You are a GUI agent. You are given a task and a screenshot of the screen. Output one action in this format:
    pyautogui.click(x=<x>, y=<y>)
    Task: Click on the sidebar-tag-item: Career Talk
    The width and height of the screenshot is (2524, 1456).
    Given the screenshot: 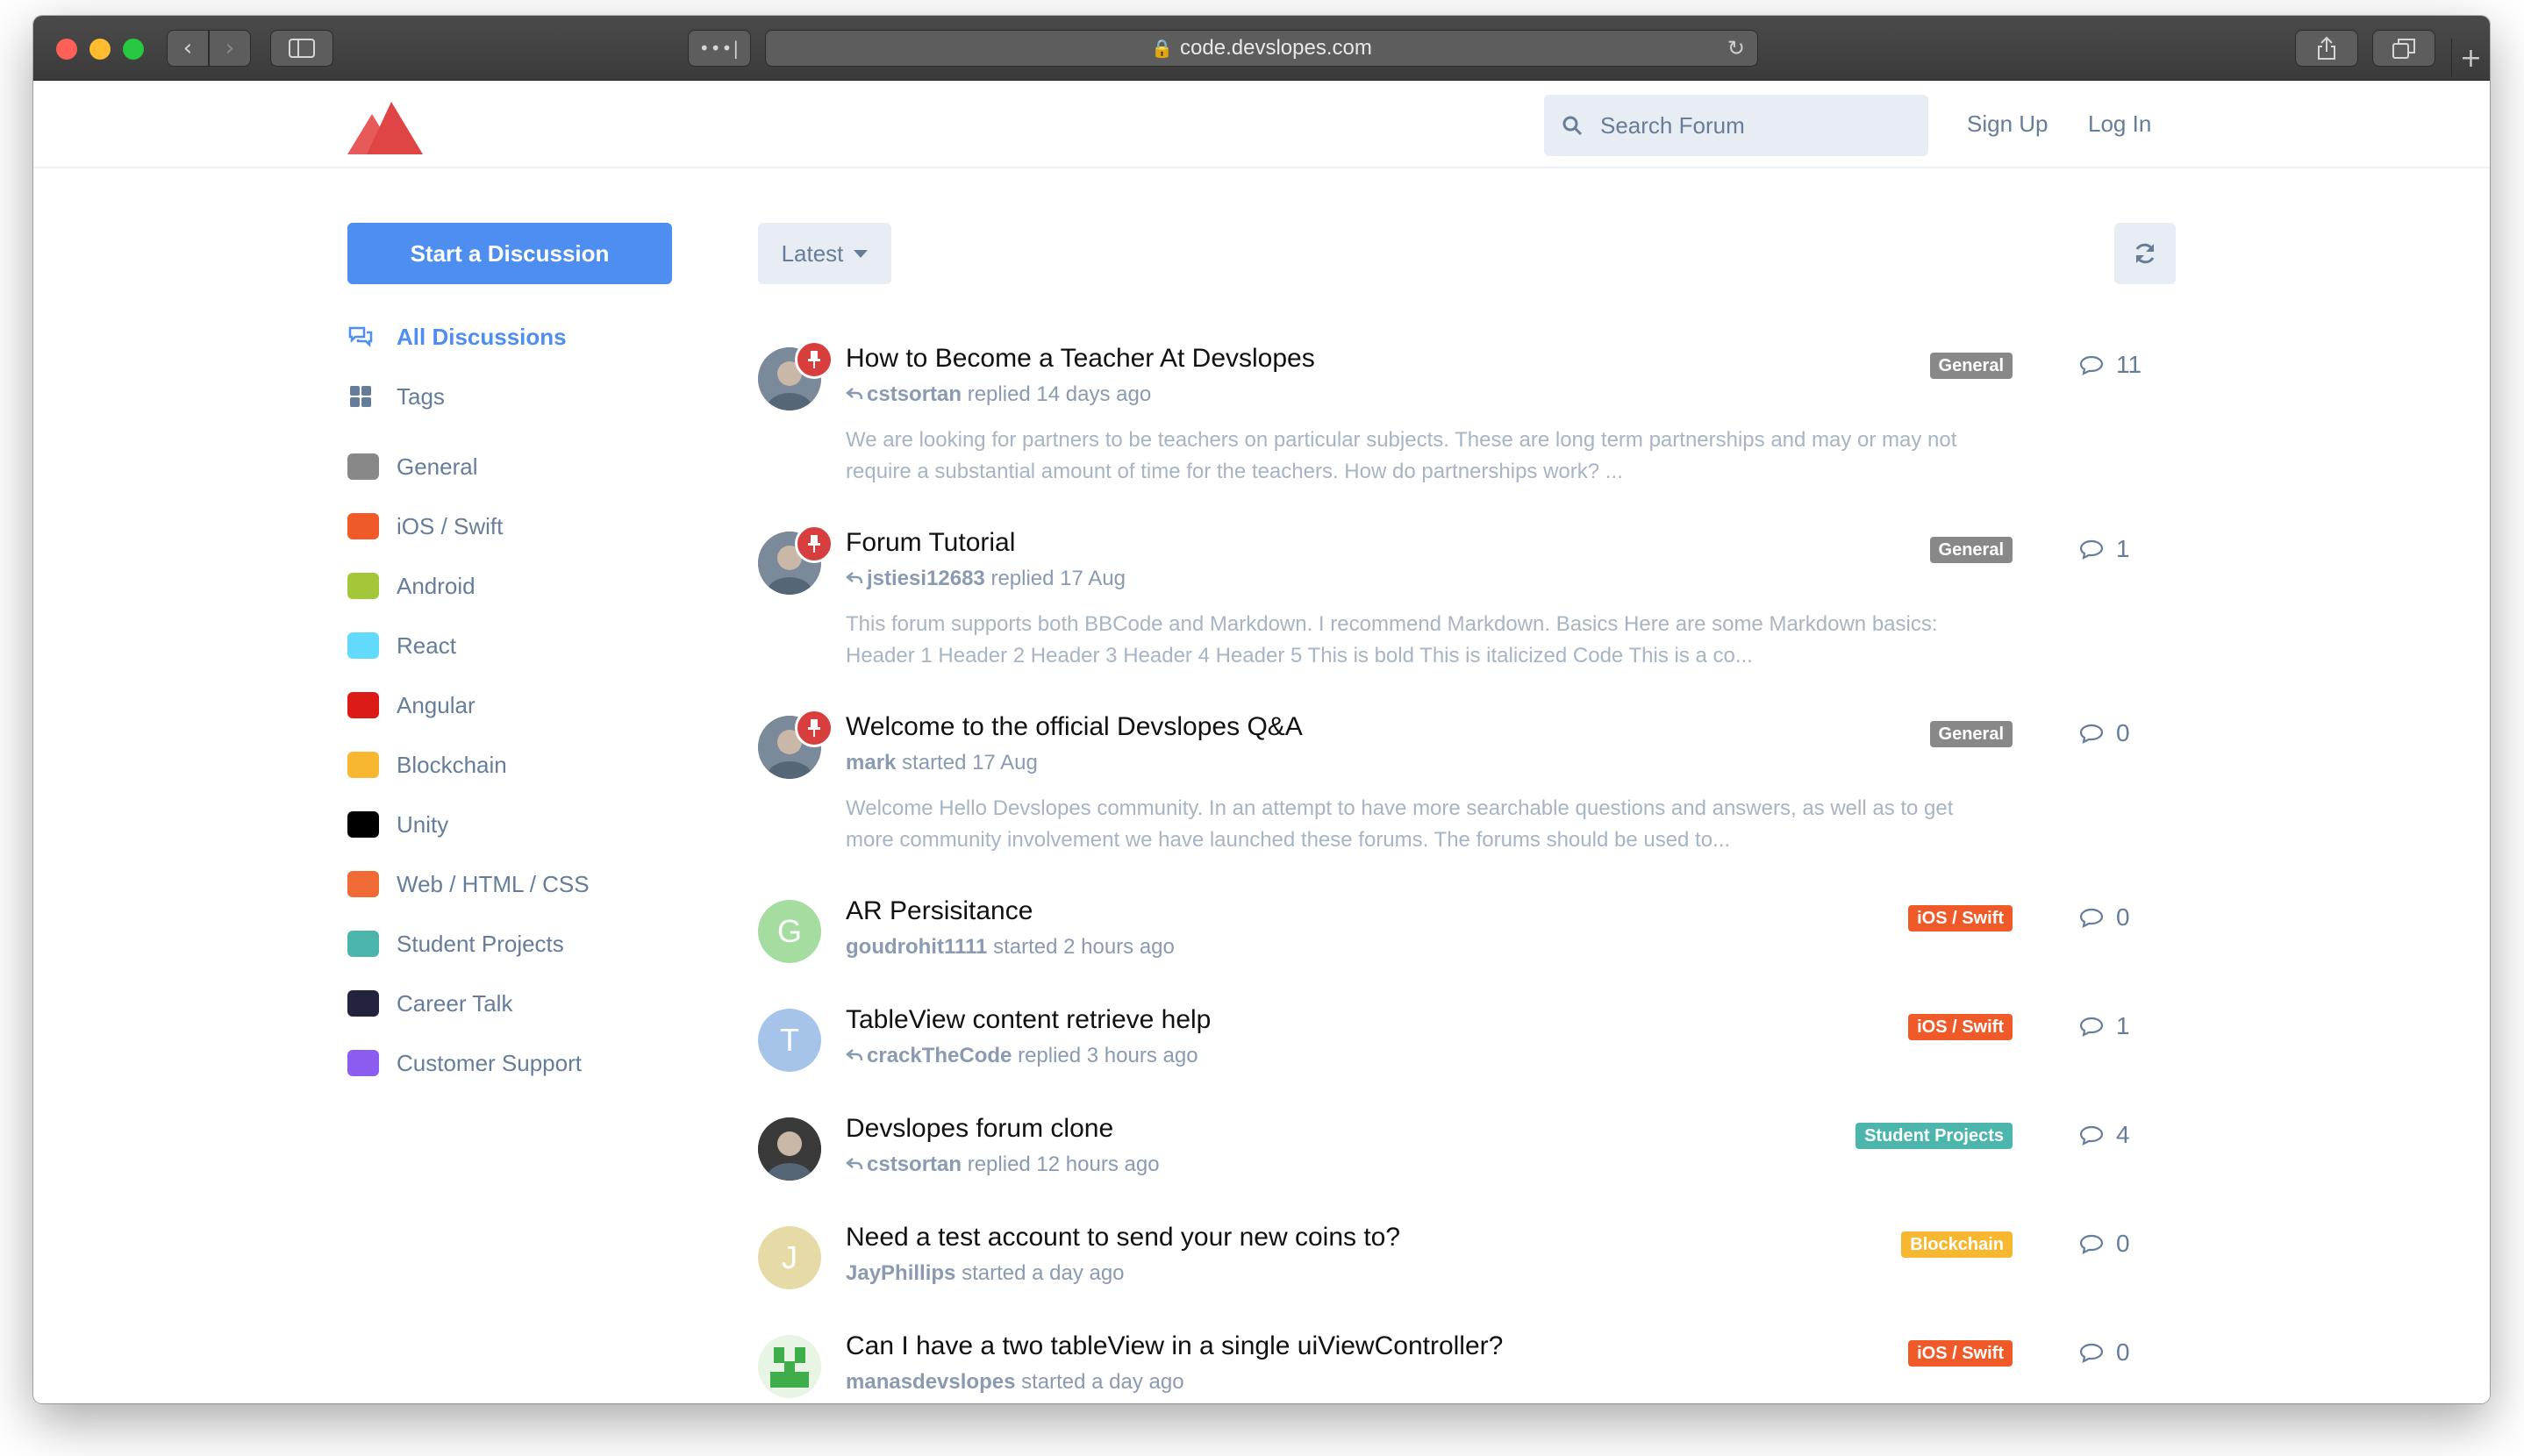 What is the action you would take?
    pyautogui.click(x=429, y=1003)
    